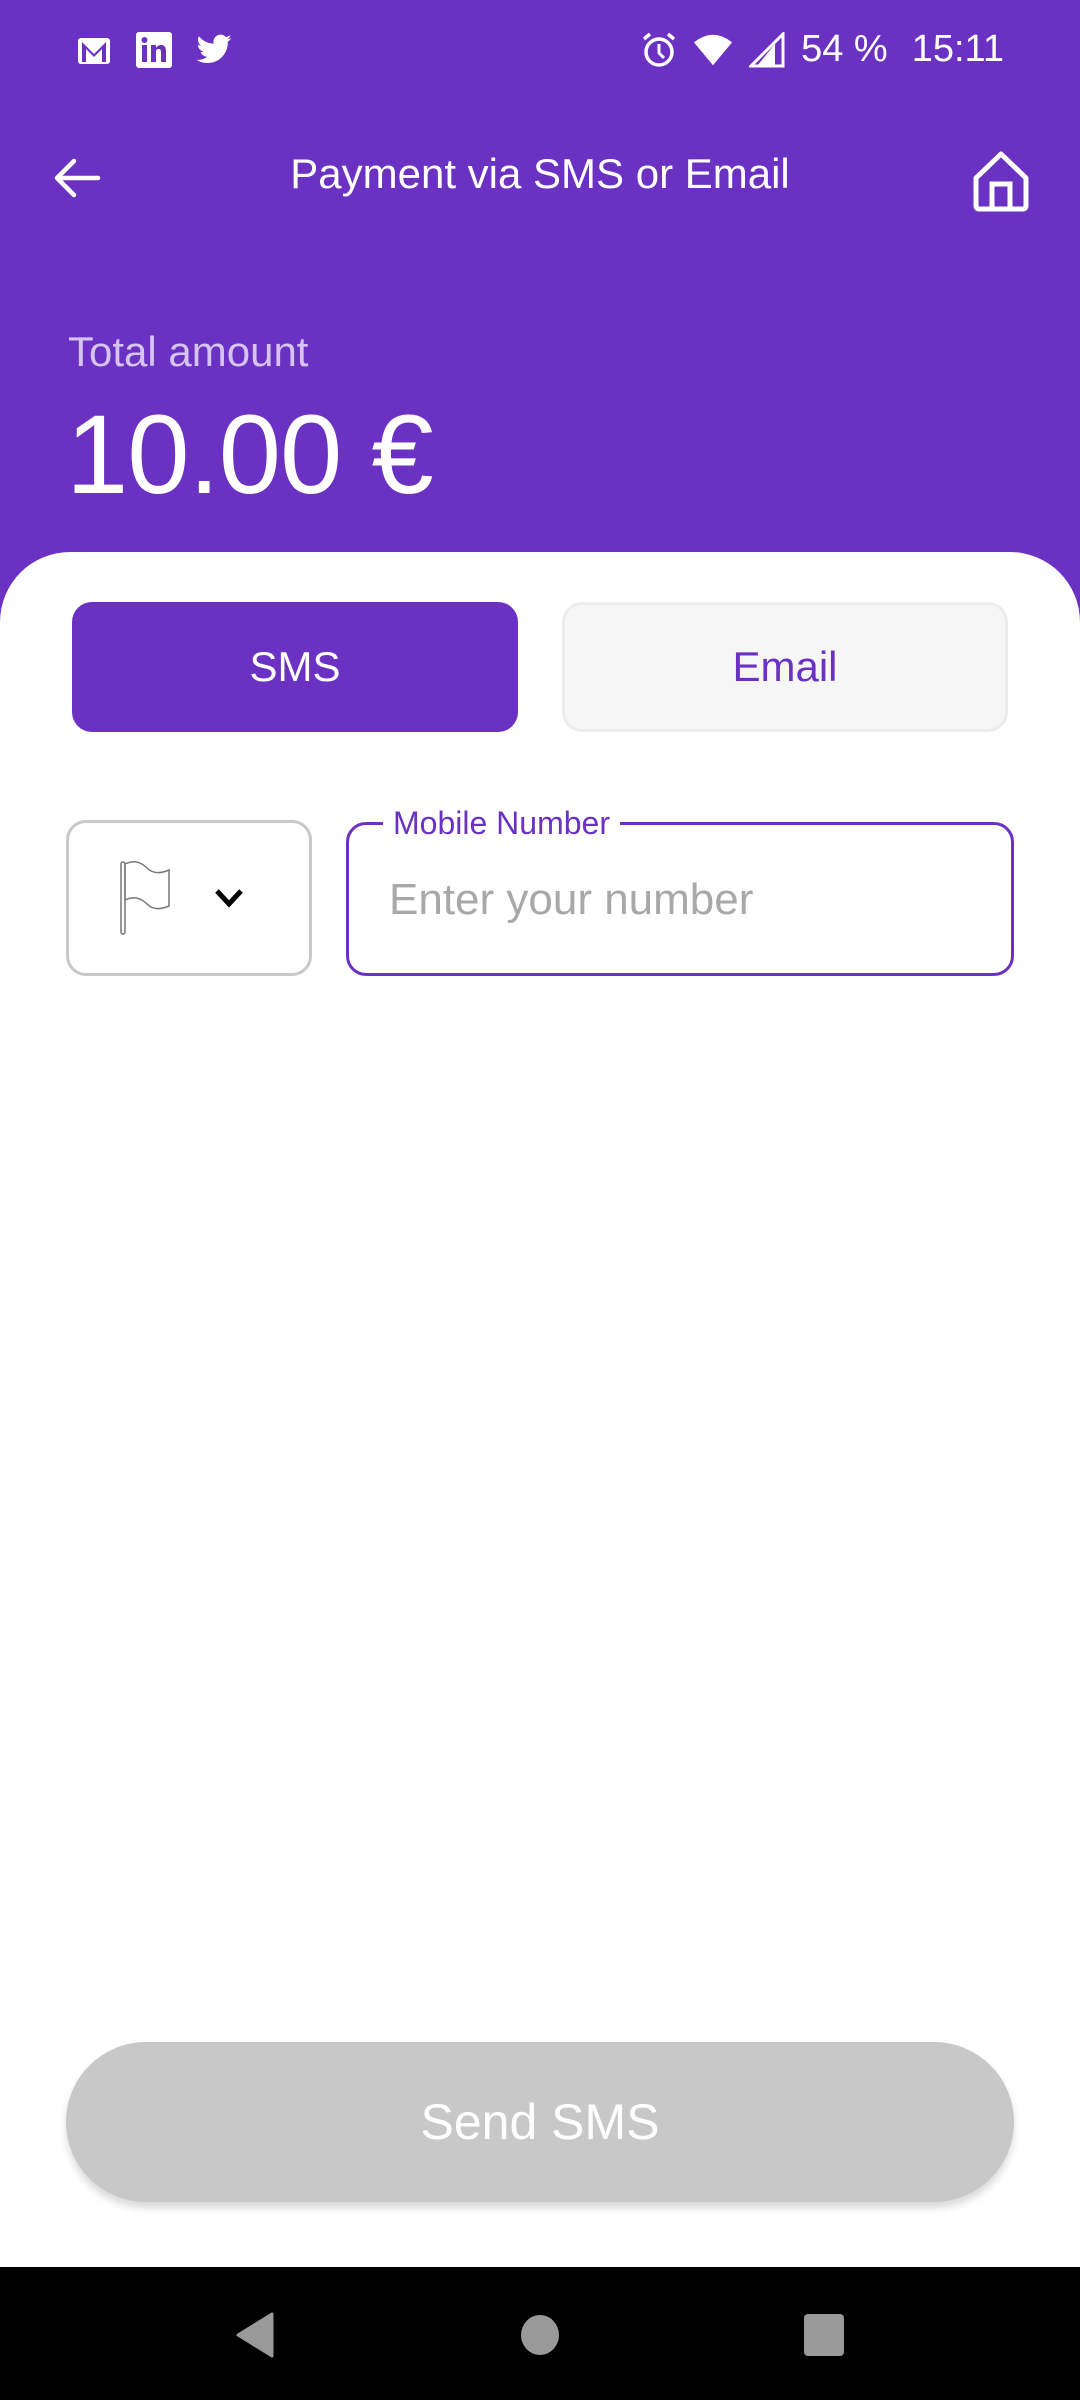  Describe the element at coordinates (189, 898) in the screenshot. I see `country-code-selector` at that location.